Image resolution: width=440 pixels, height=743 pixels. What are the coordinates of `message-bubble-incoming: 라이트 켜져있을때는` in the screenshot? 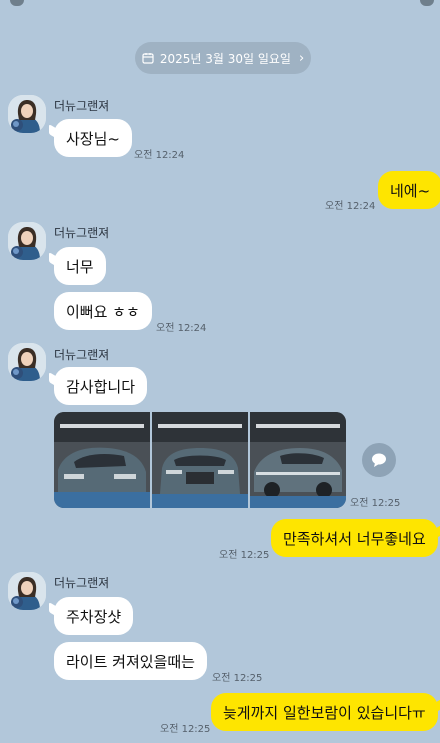 It's located at (130, 661).